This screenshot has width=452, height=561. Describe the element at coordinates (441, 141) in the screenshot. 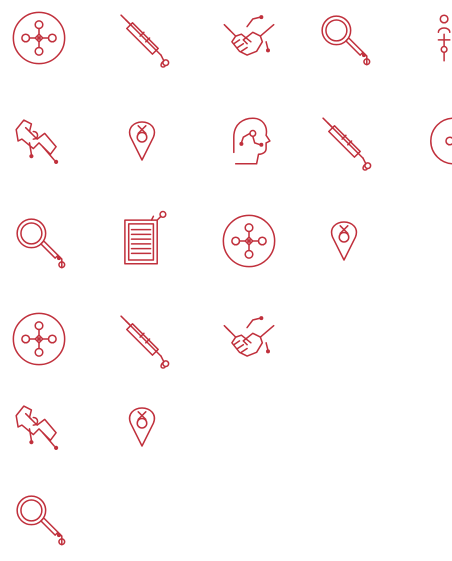

I see `partial-circle-icon` at that location.